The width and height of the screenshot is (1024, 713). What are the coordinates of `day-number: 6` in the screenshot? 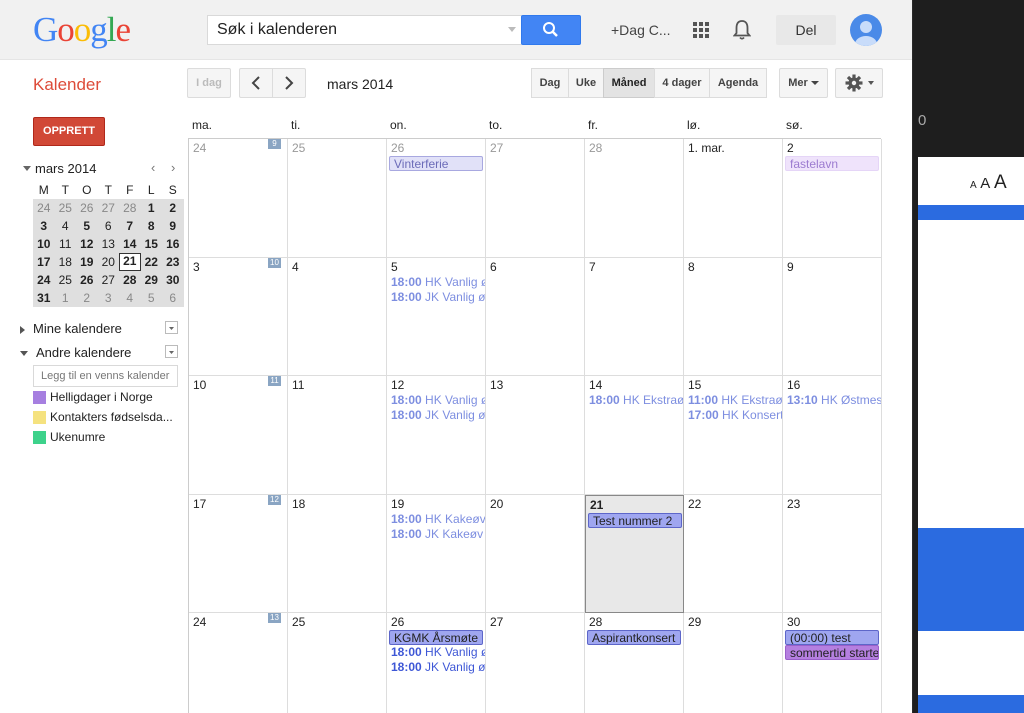 It's located at (493, 267).